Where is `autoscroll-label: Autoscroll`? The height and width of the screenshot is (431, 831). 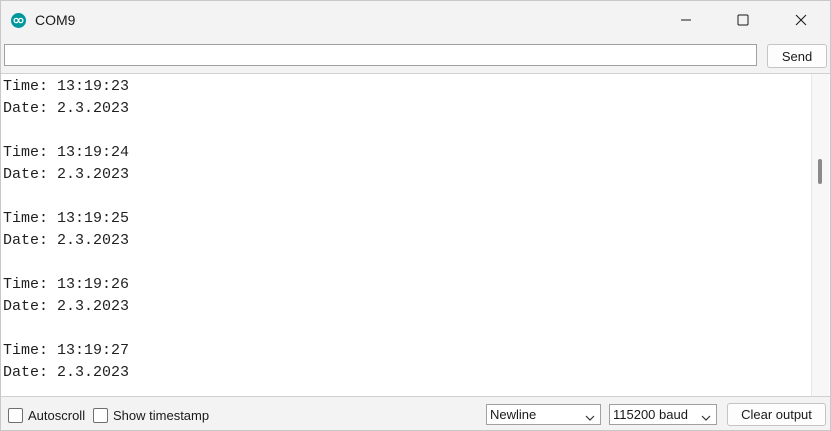
autoscroll-label: Autoscroll is located at coordinates (57, 415).